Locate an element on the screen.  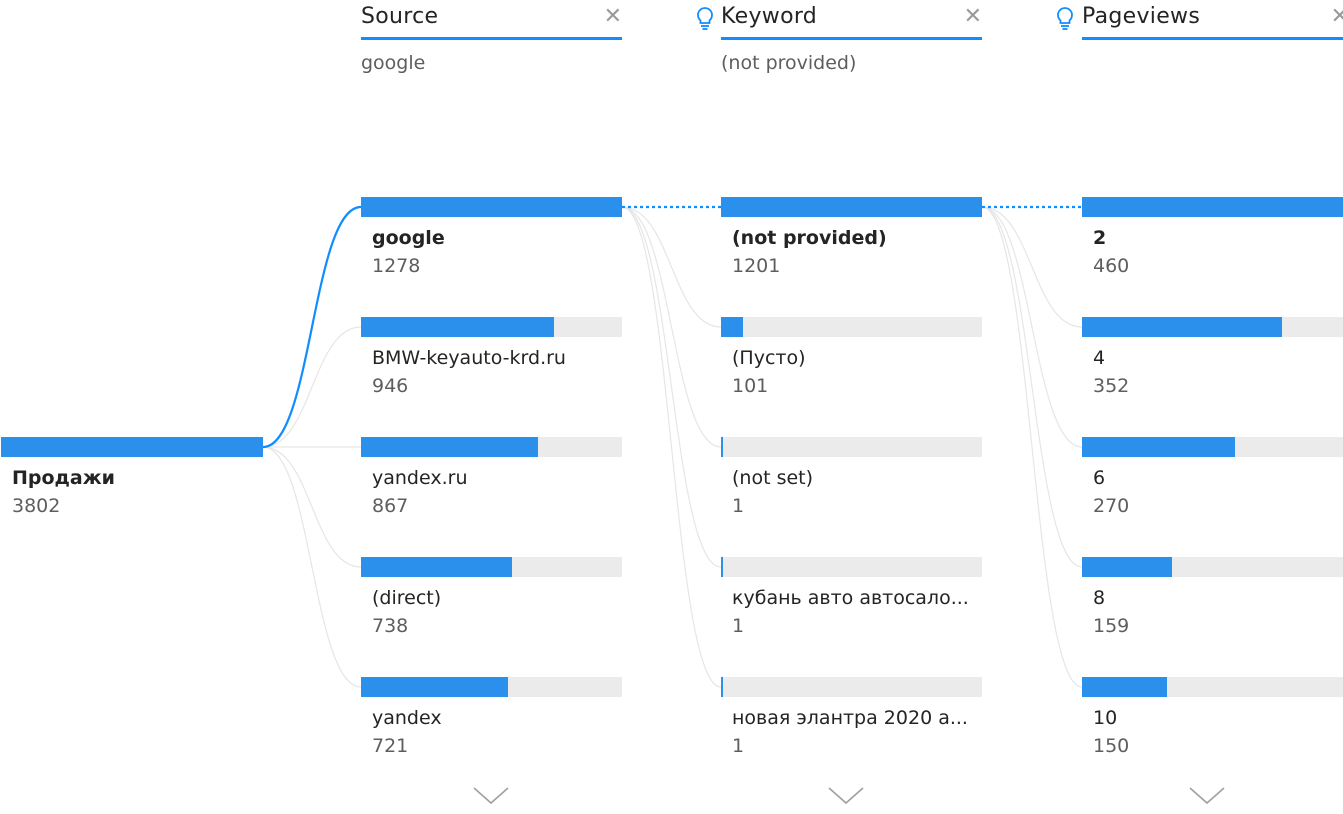
tree-node: google 1278 is located at coordinates (491, 247).